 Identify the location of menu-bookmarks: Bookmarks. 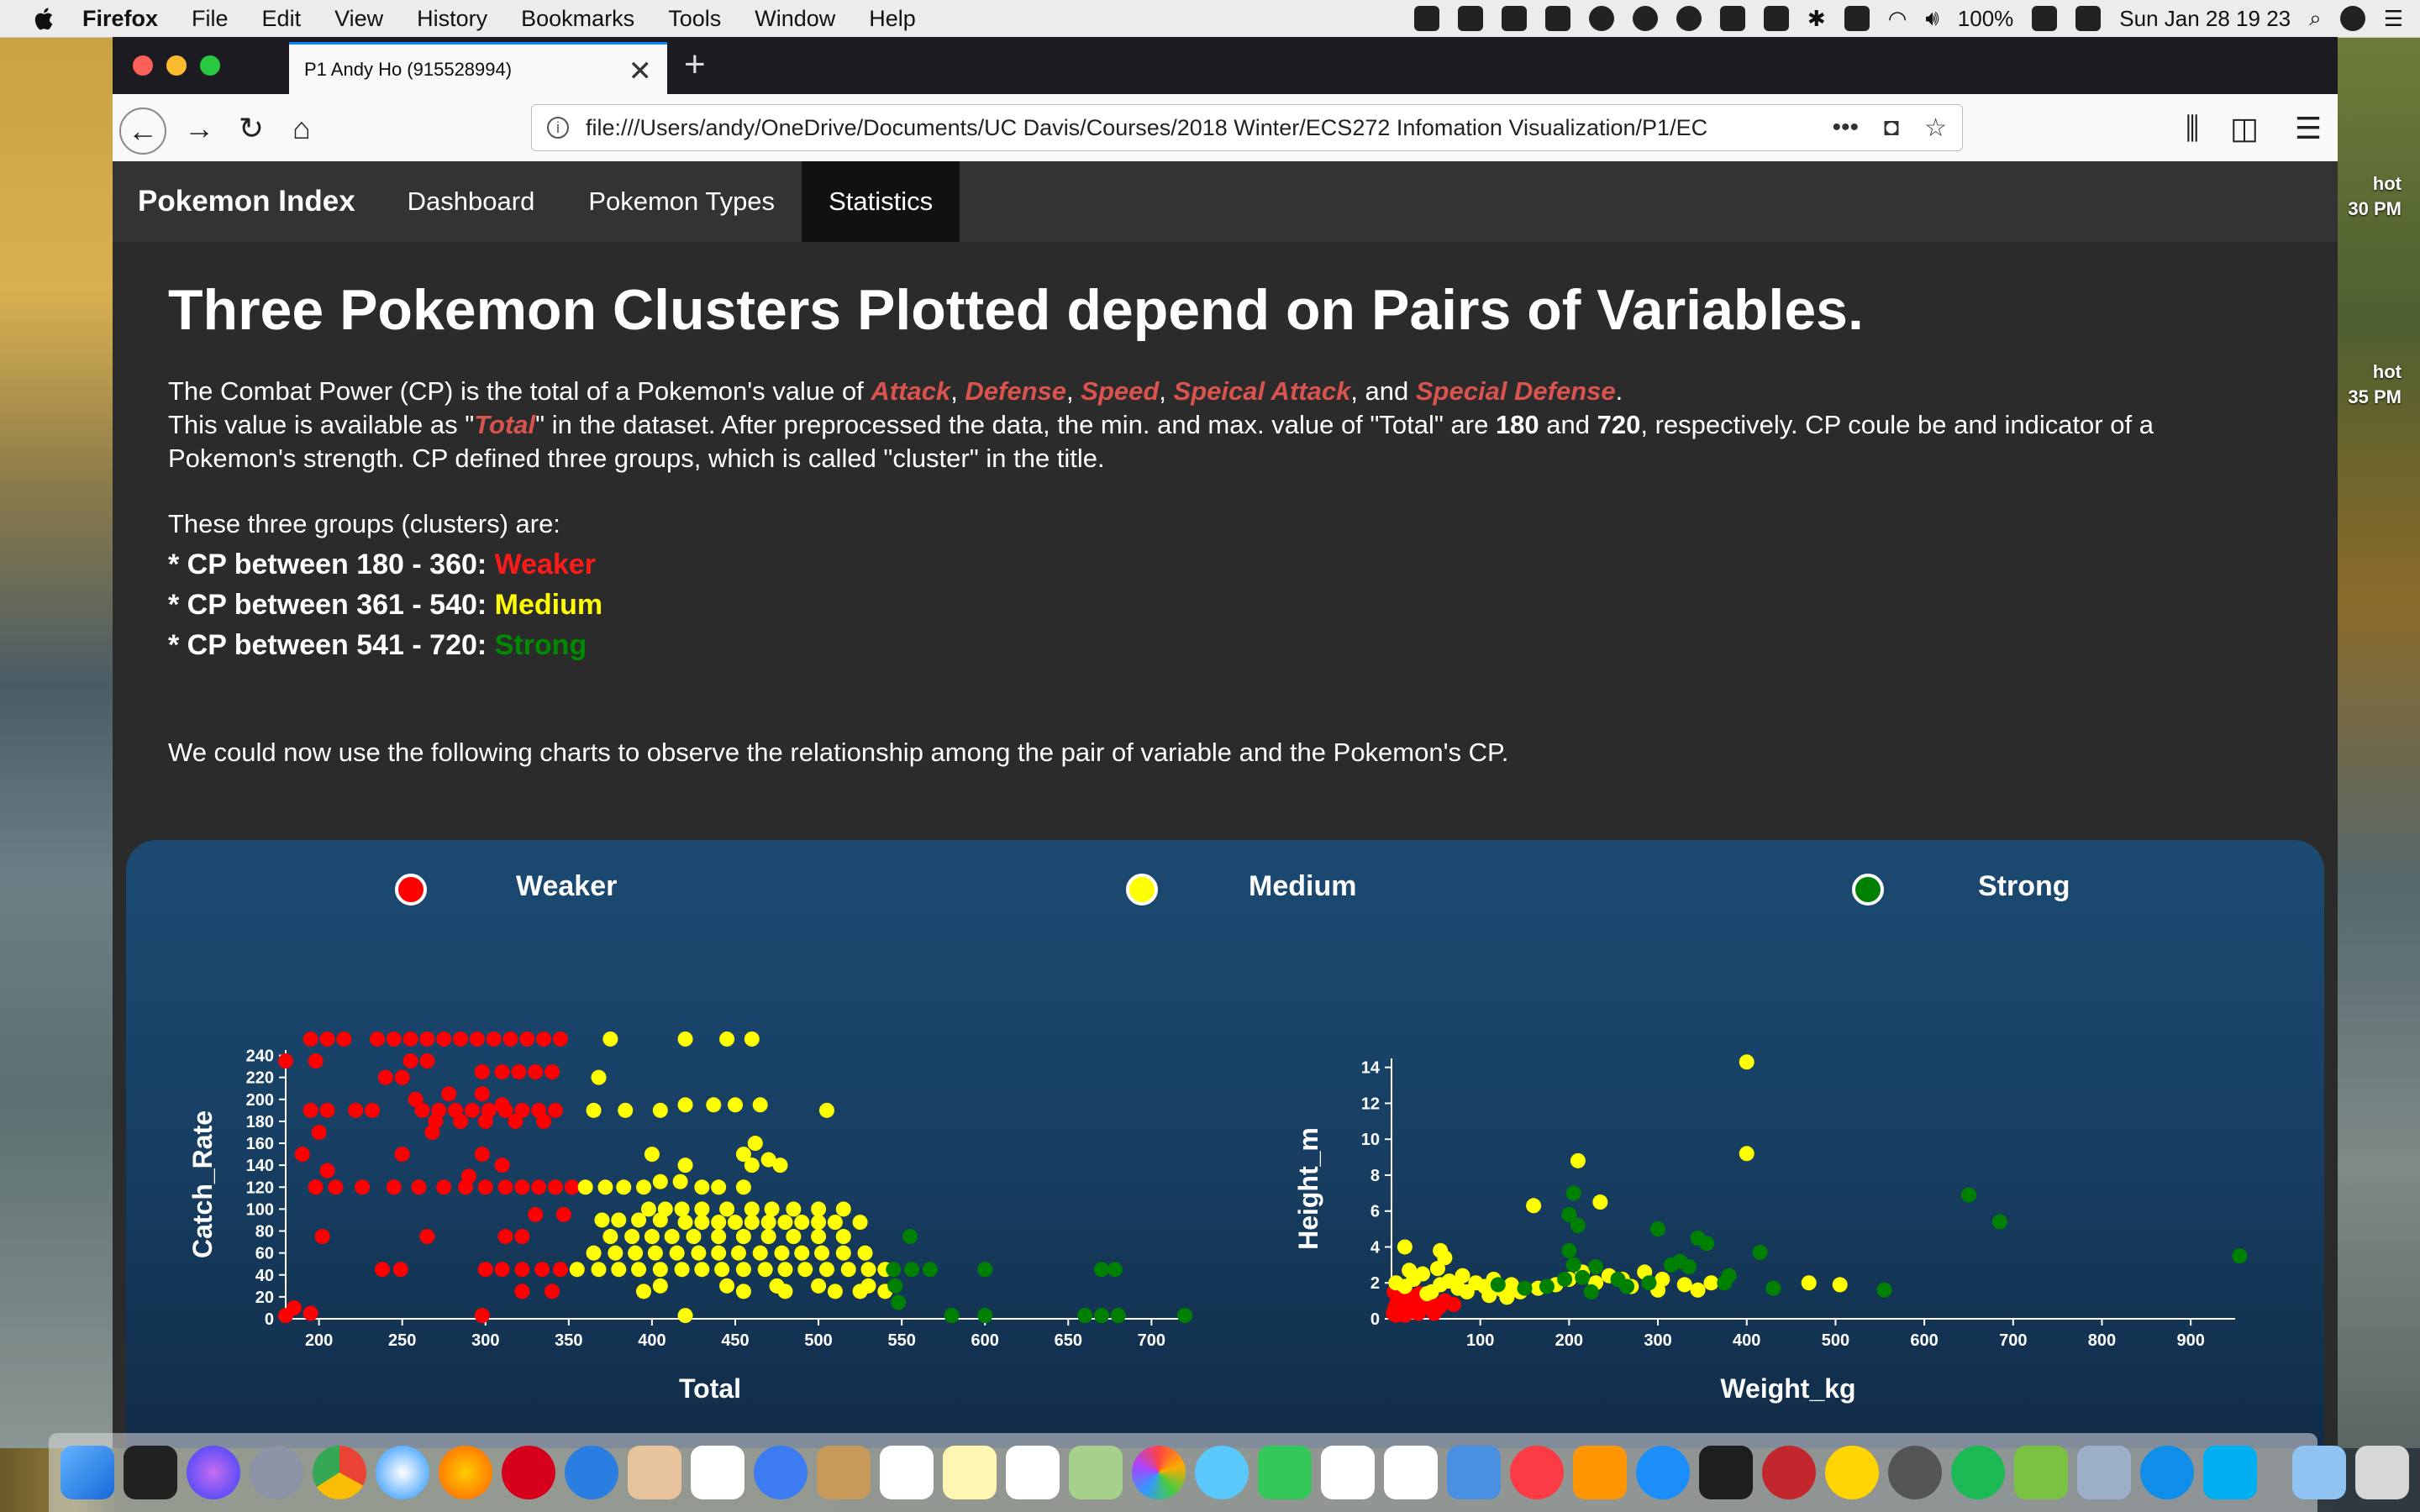
(577, 19).